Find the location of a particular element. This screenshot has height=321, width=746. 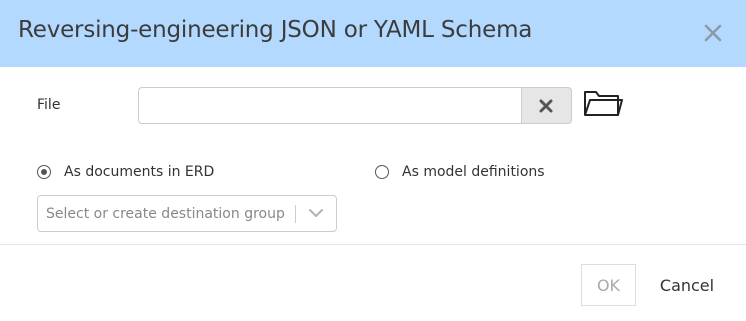

footer-divider is located at coordinates (373, 244).